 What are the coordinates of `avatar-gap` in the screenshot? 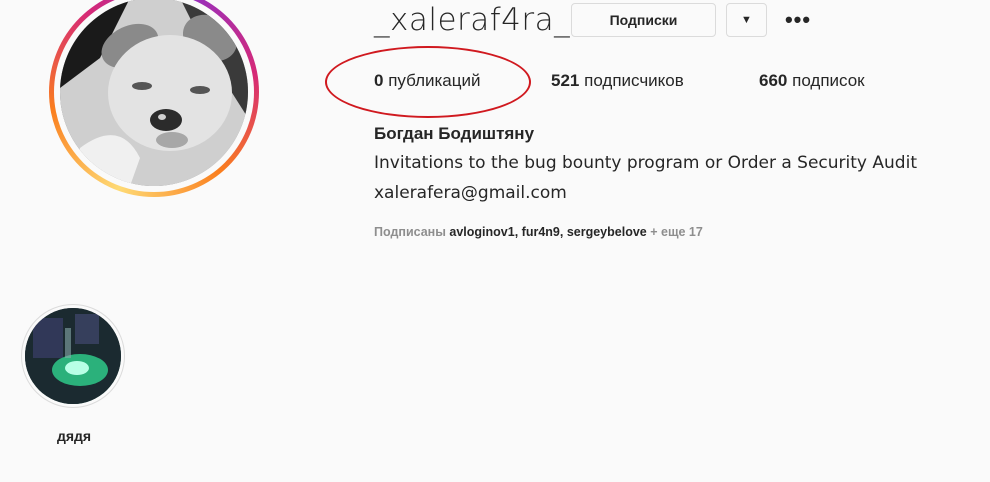 It's located at (154, 96).